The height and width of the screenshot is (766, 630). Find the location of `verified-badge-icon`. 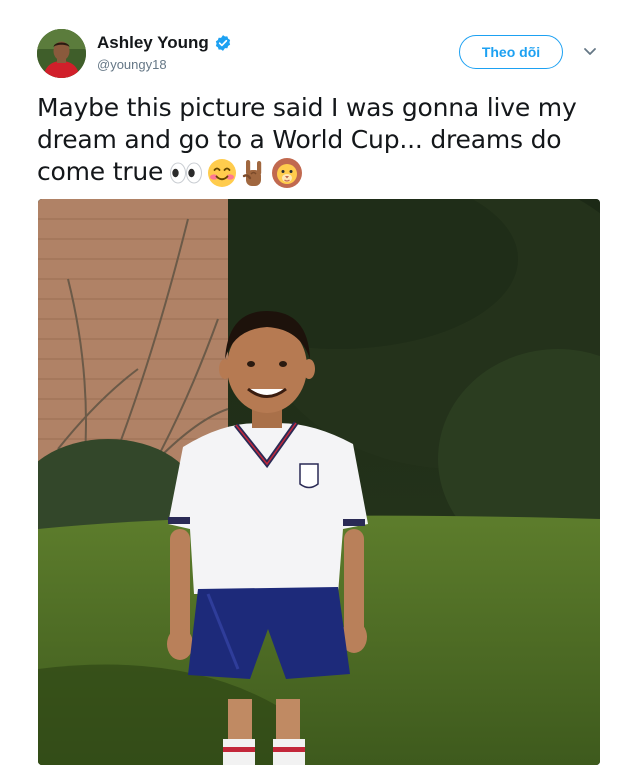

verified-badge-icon is located at coordinates (223, 43).